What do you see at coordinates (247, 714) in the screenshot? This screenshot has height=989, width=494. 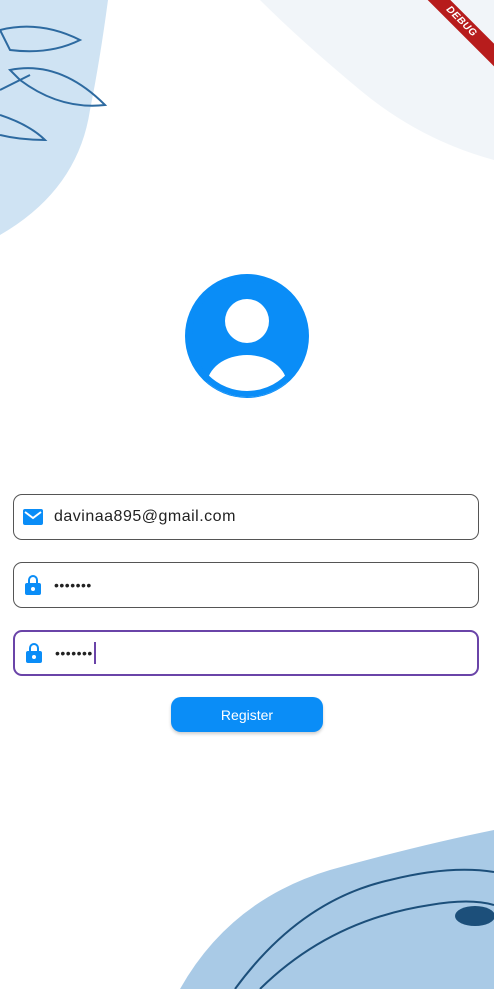 I see `register-button: Register` at bounding box center [247, 714].